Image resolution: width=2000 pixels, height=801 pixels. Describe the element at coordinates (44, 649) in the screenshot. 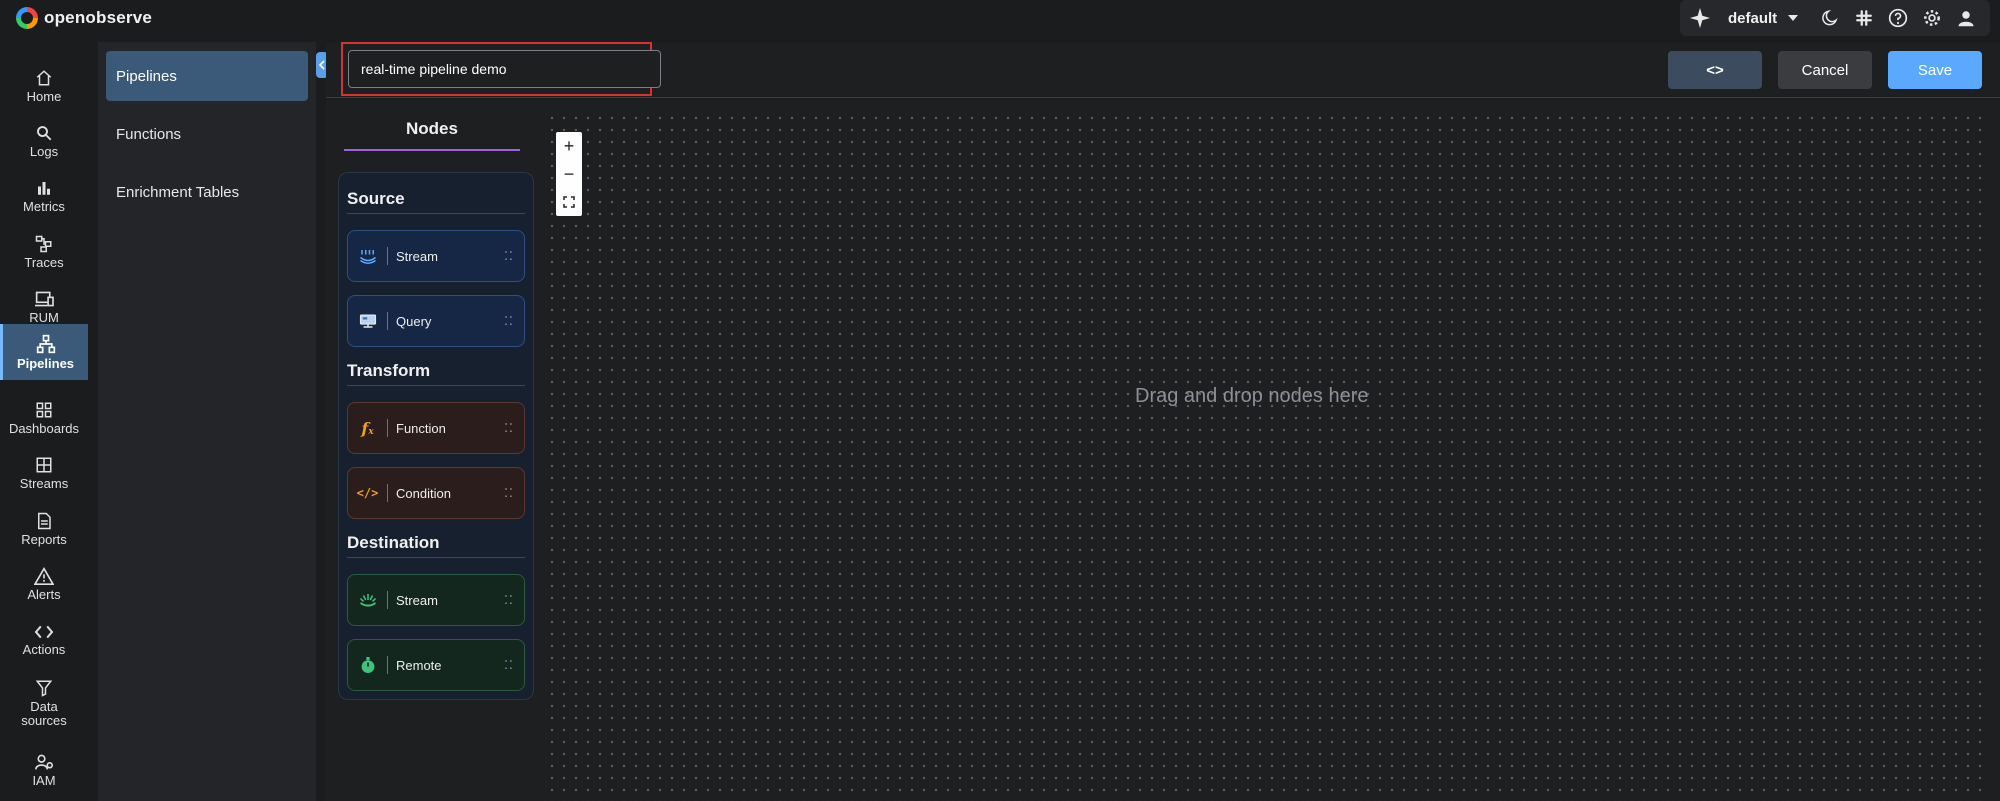

I see `nav-label: Actions` at that location.